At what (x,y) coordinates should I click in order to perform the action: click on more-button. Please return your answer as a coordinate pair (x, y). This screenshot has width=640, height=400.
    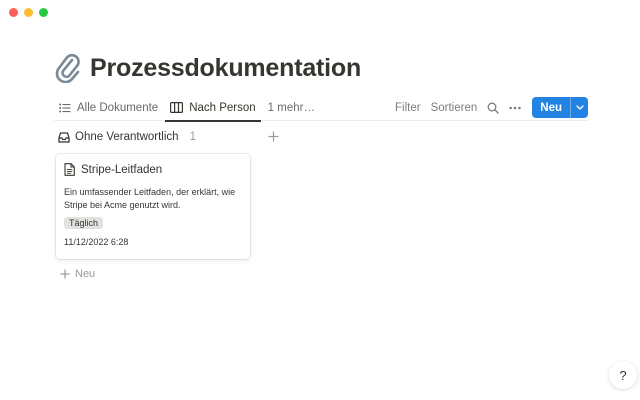
    Looking at the image, I should click on (515, 108).